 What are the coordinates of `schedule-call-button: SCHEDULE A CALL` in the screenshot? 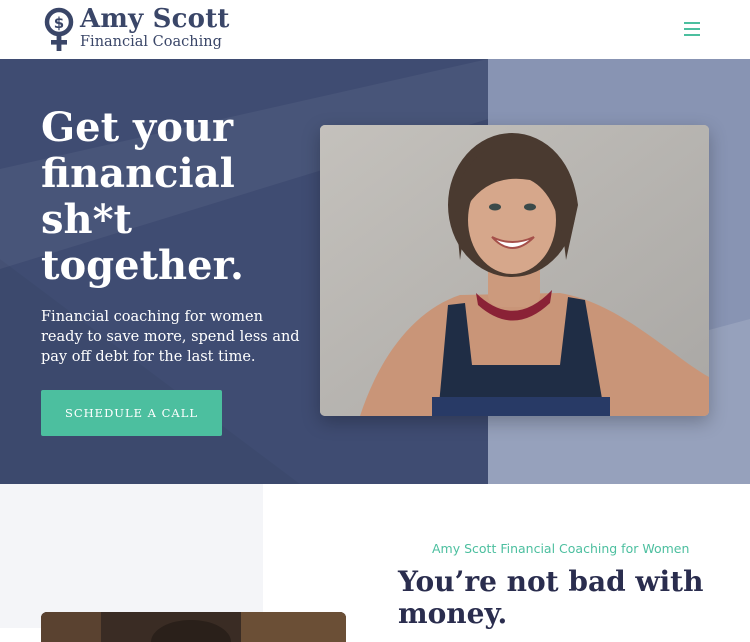 It's located at (131, 413).